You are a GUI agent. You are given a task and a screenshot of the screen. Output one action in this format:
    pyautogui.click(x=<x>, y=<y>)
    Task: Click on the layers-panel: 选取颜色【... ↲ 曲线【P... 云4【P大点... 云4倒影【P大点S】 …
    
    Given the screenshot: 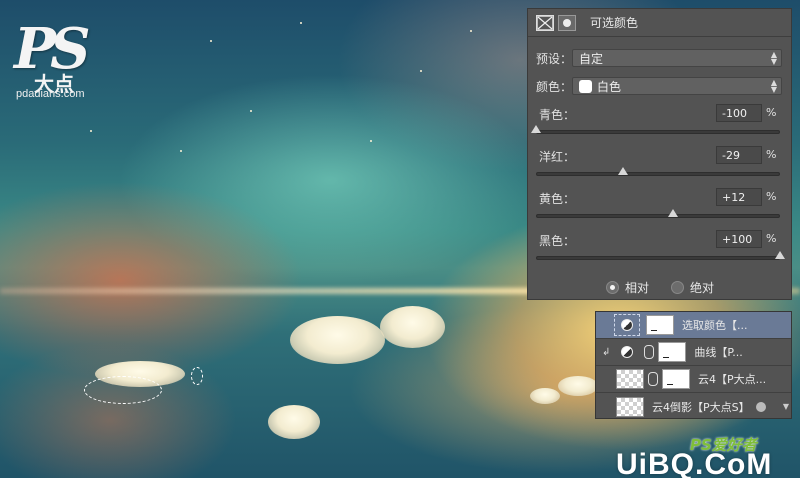 What is the action you would take?
    pyautogui.click(x=693, y=365)
    